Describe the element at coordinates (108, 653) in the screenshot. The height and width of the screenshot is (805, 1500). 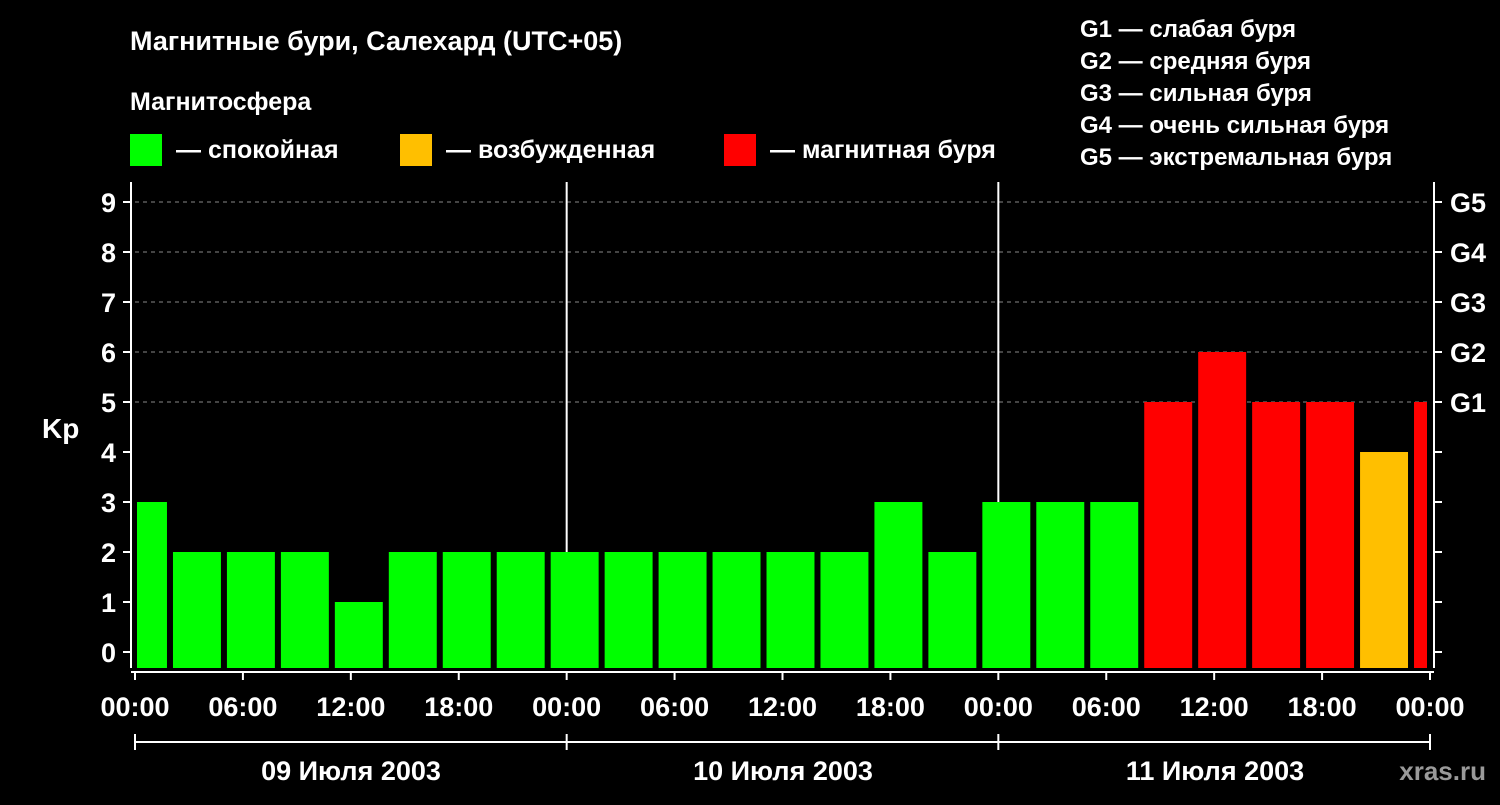
I see `y-tick-label: 0` at that location.